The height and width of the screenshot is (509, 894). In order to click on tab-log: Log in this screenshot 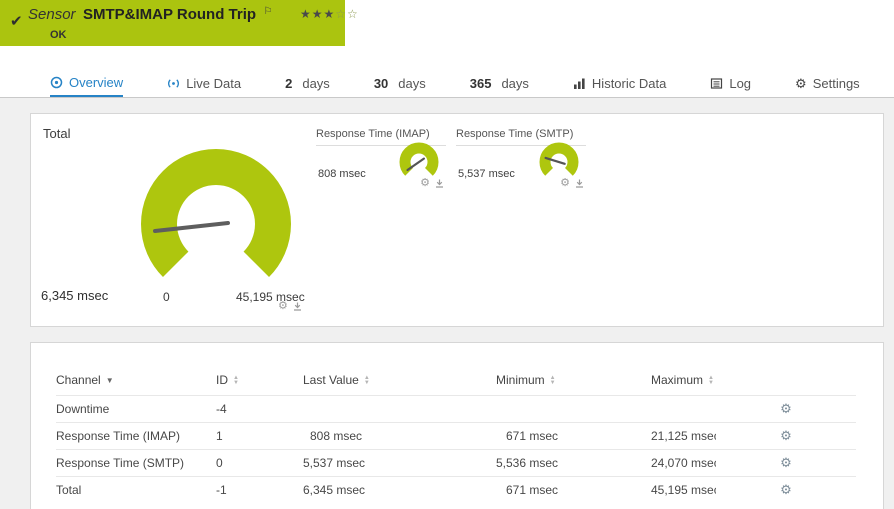, I will do `click(730, 83)`.